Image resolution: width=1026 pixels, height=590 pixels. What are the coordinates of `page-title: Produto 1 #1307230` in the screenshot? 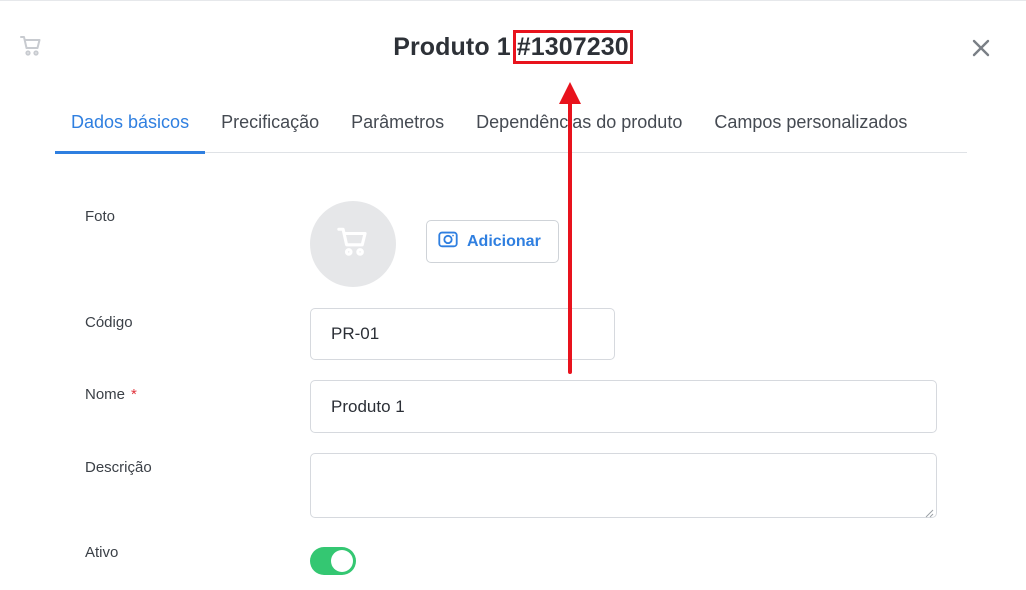 It's located at (513, 47).